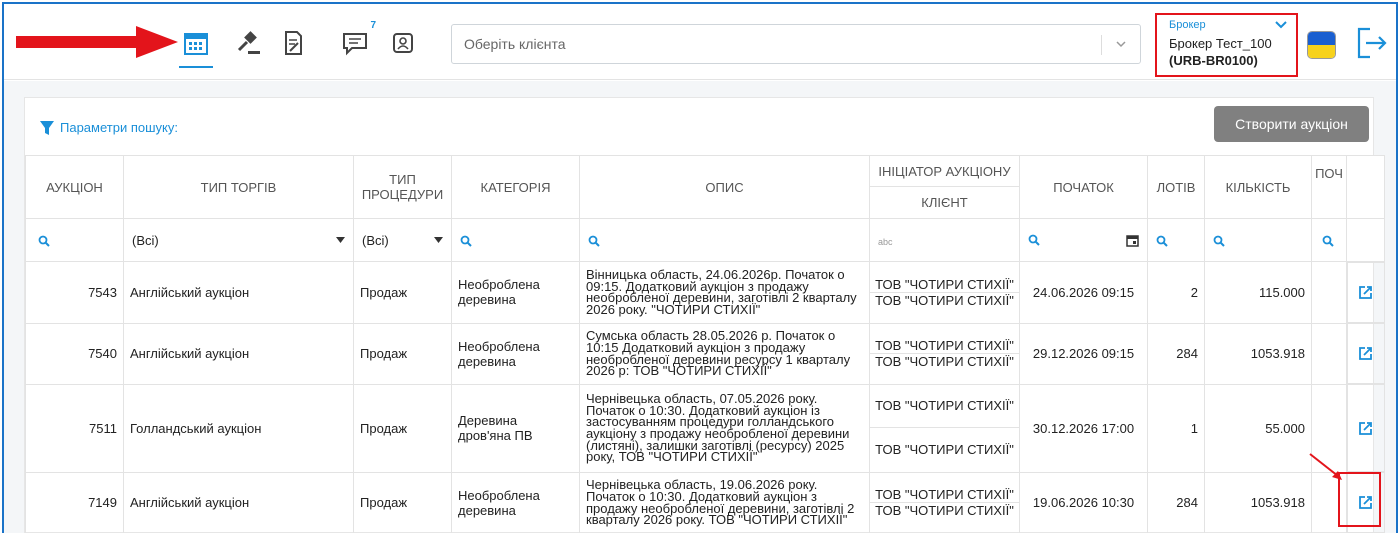 This screenshot has width=1400, height=533. I want to click on auction-id: 7149, so click(74, 502).